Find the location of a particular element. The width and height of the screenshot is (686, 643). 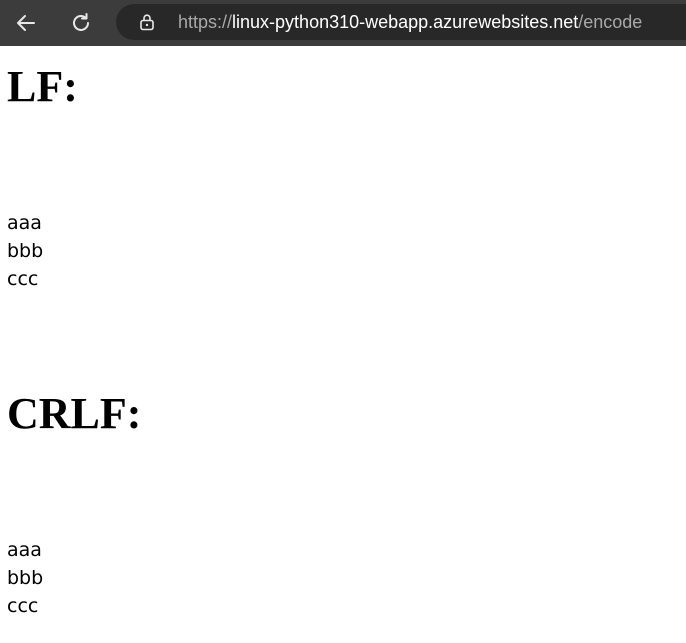

url-path: /encode is located at coordinates (610, 22).